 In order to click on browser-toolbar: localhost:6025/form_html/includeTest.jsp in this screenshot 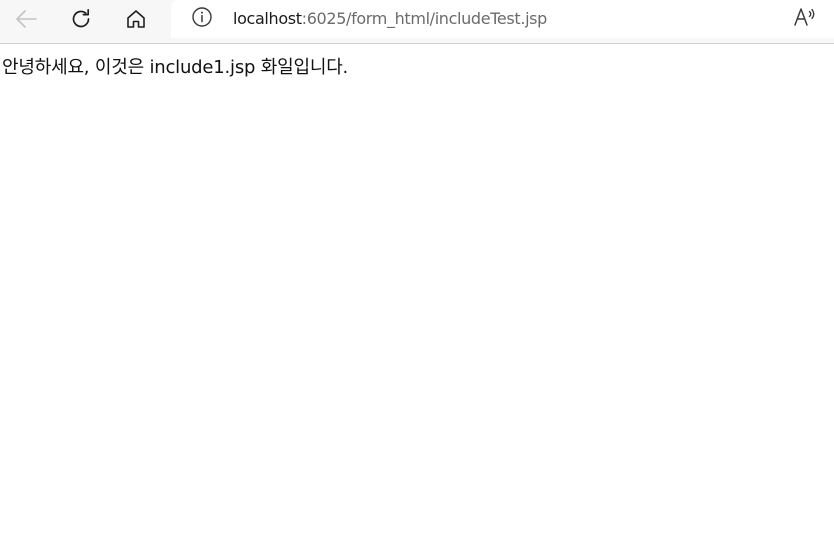, I will do `click(417, 22)`.